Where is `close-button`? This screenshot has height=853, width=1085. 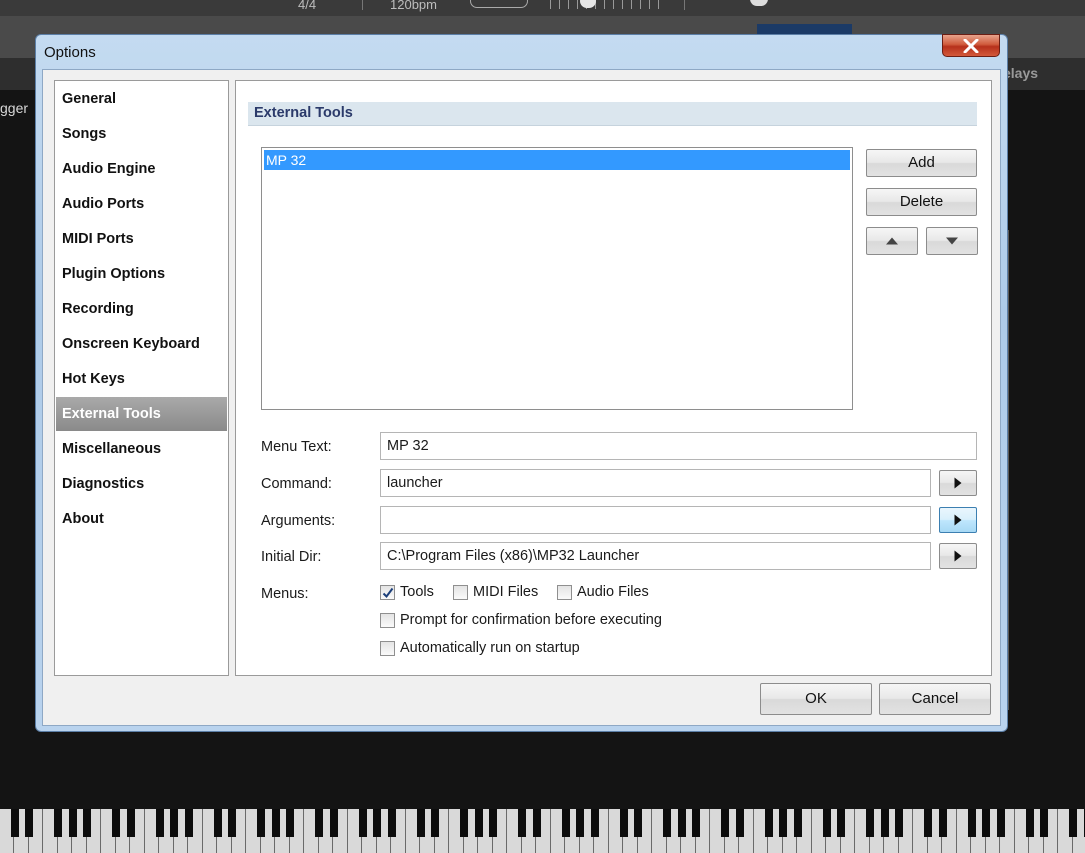 close-button is located at coordinates (971, 45).